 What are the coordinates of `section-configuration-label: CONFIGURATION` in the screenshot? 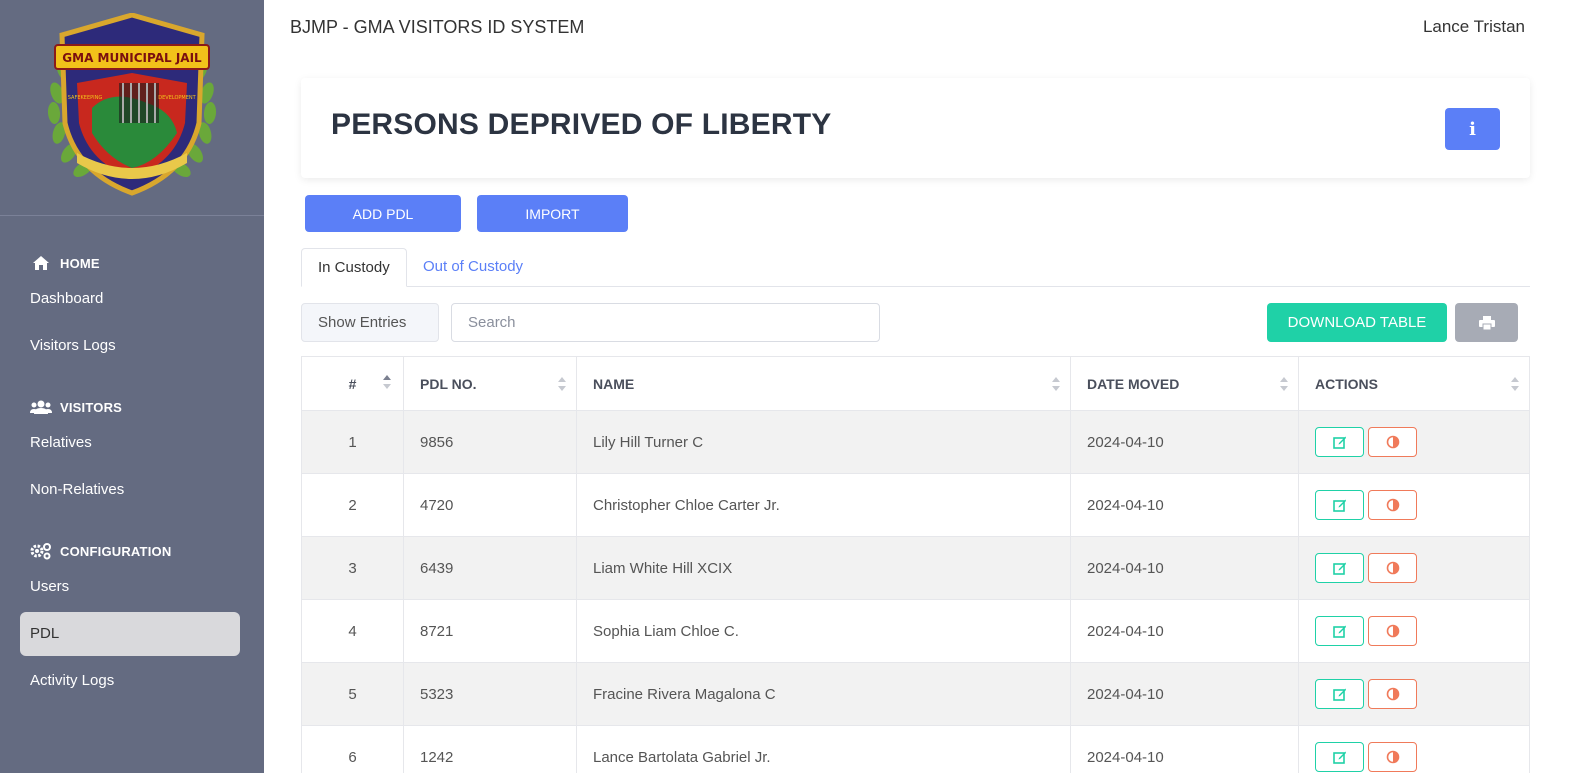 It's located at (116, 551).